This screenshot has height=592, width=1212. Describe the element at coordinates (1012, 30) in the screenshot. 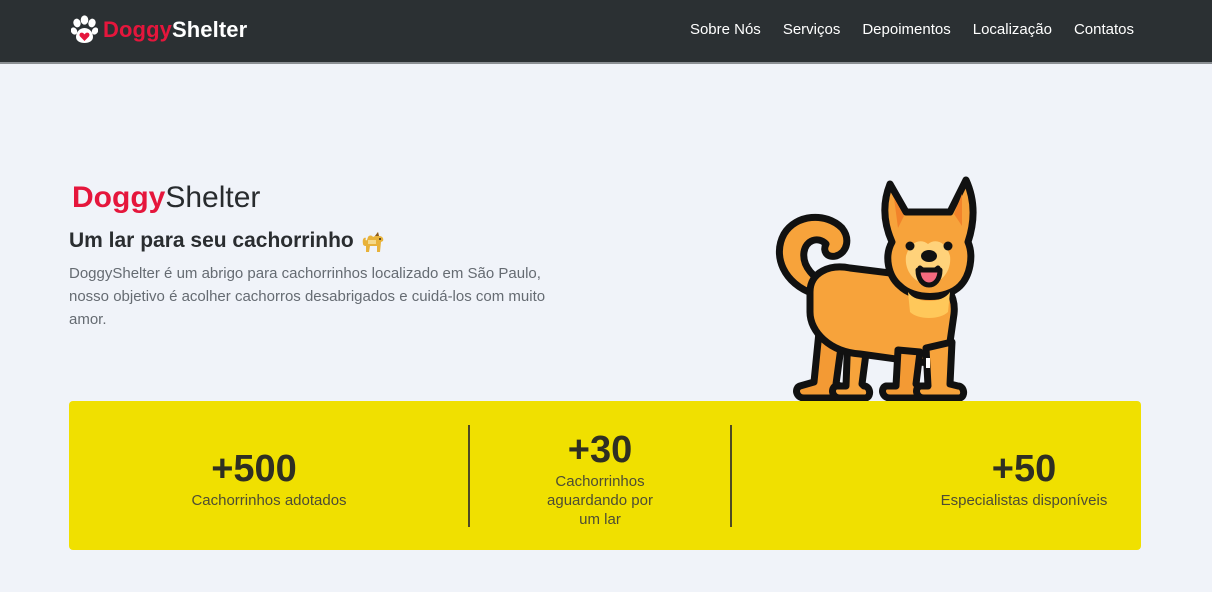

I see `nav-link-localizacao: Localização` at that location.